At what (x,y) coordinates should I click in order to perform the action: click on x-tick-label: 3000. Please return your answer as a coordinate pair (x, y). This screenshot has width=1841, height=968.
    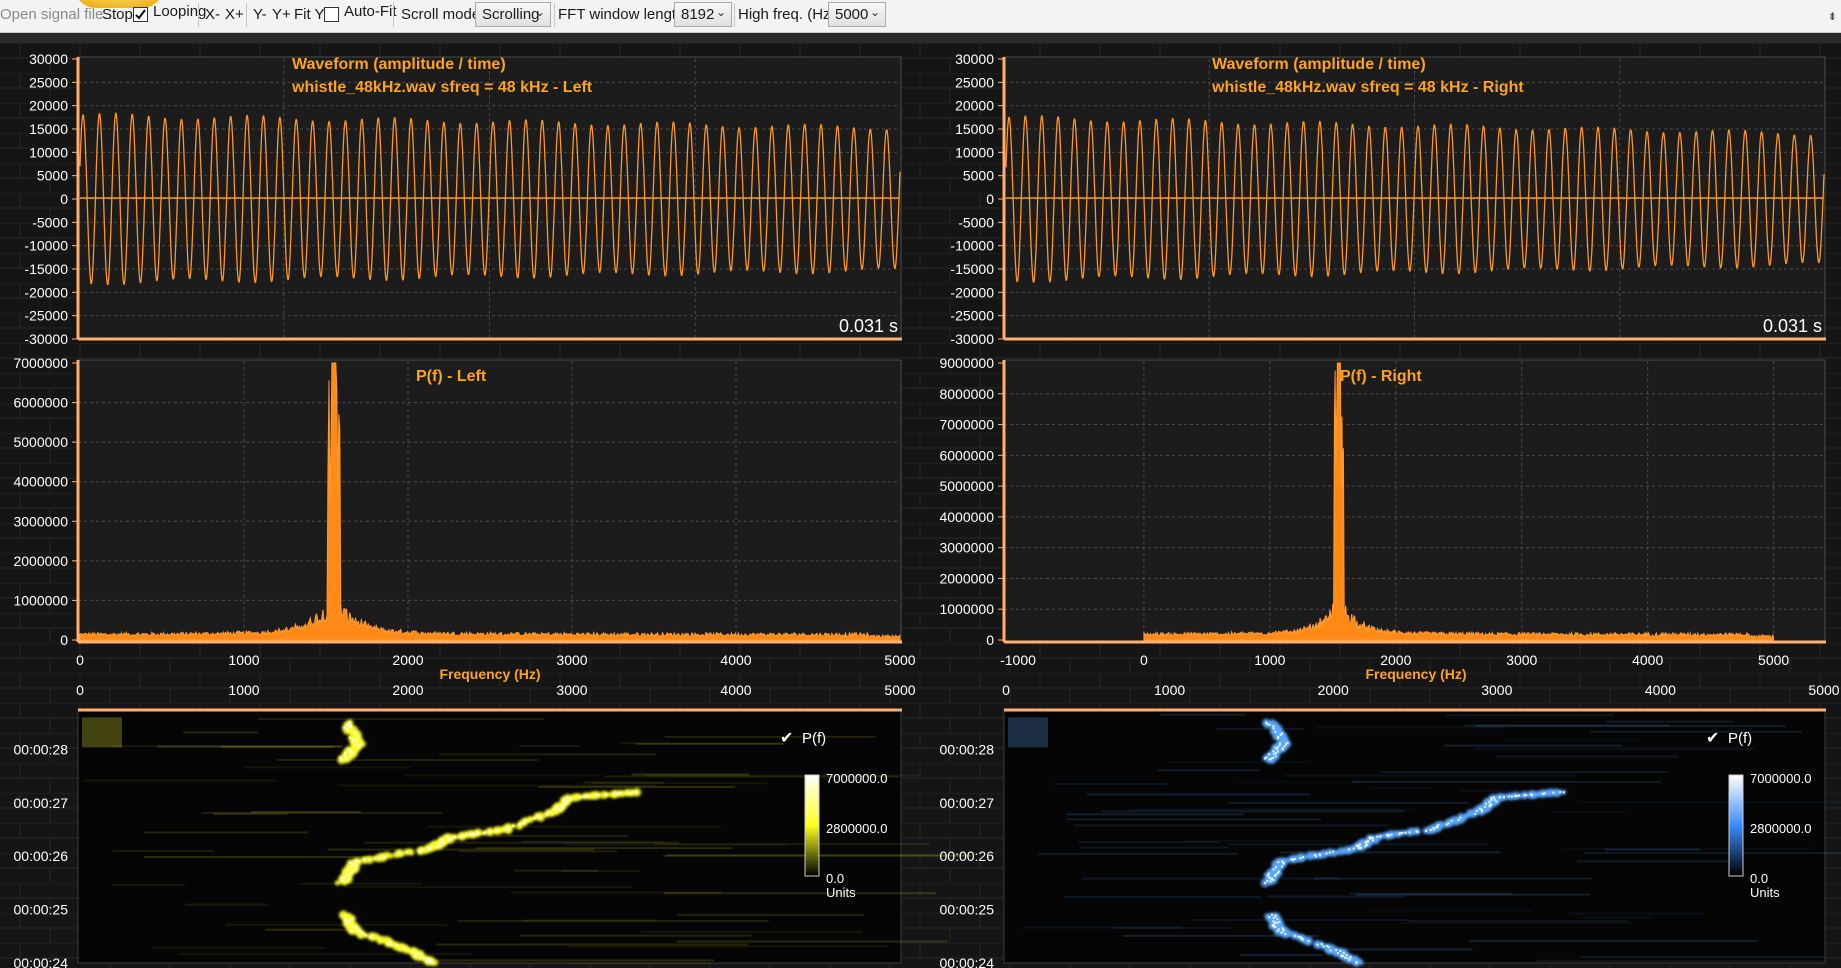
    Looking at the image, I should click on (1521, 660).